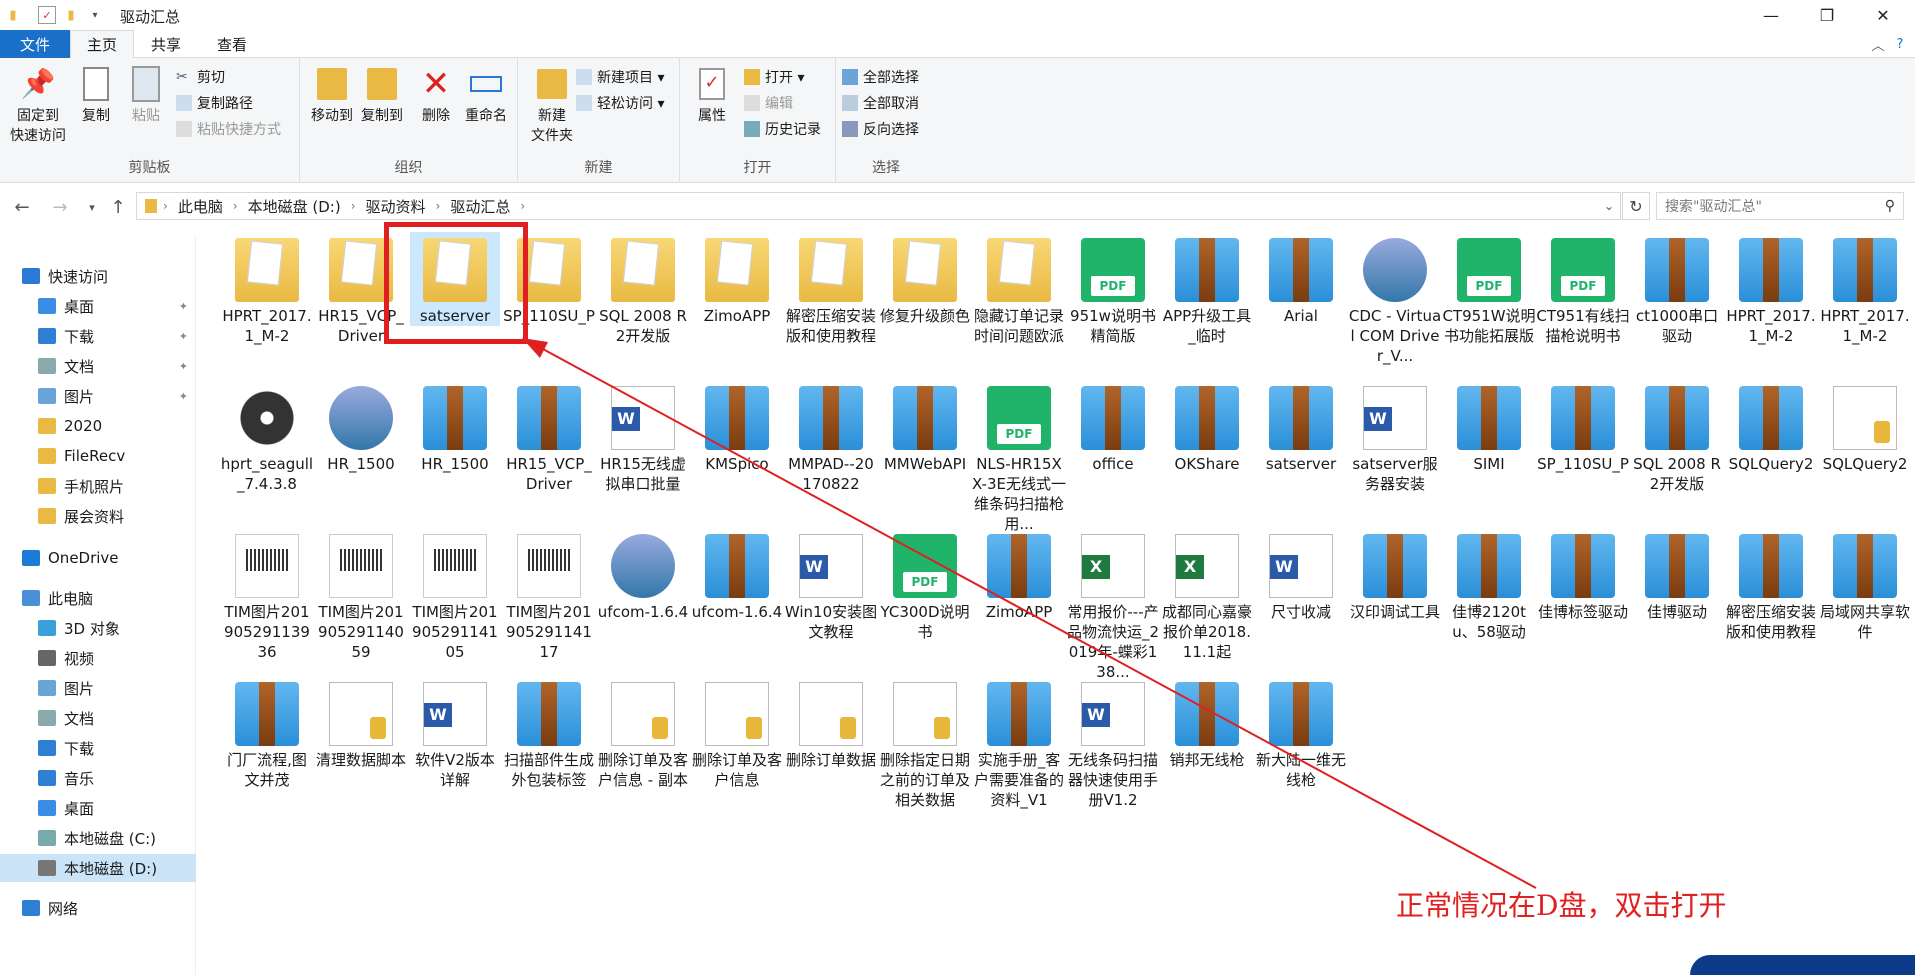  I want to click on file-item: TIM图片20190529113936, so click(267, 595).